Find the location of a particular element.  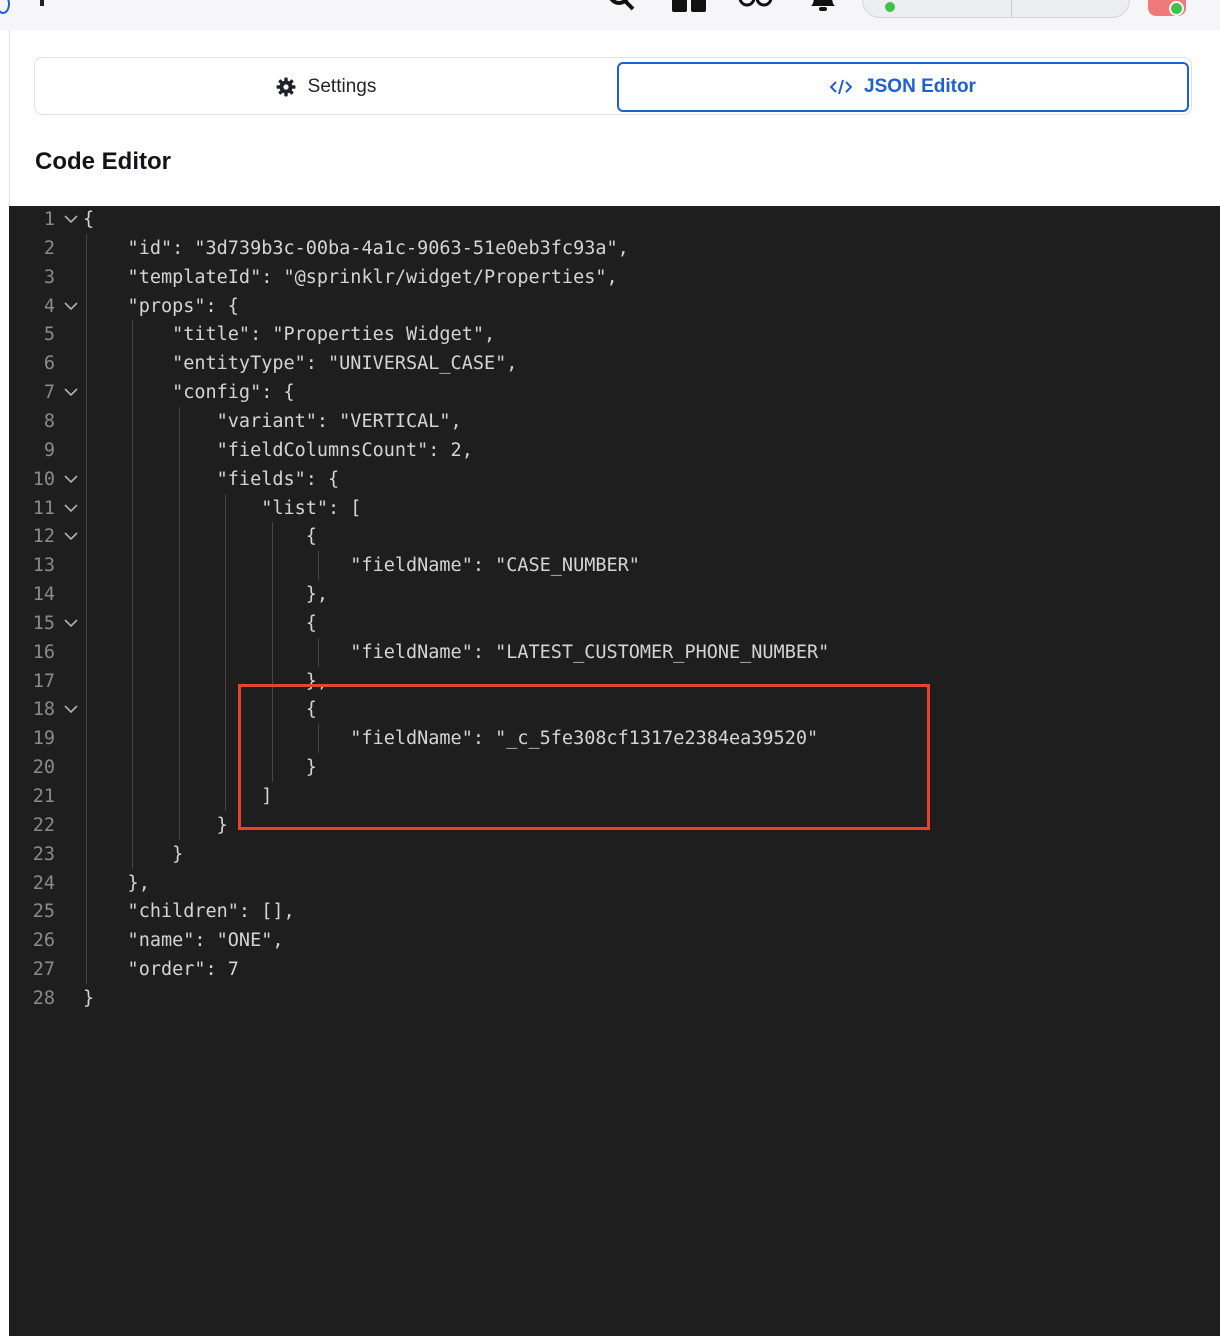

editor-panel-header: Settings JSON Editor Code Editor is located at coordinates (615, 118).